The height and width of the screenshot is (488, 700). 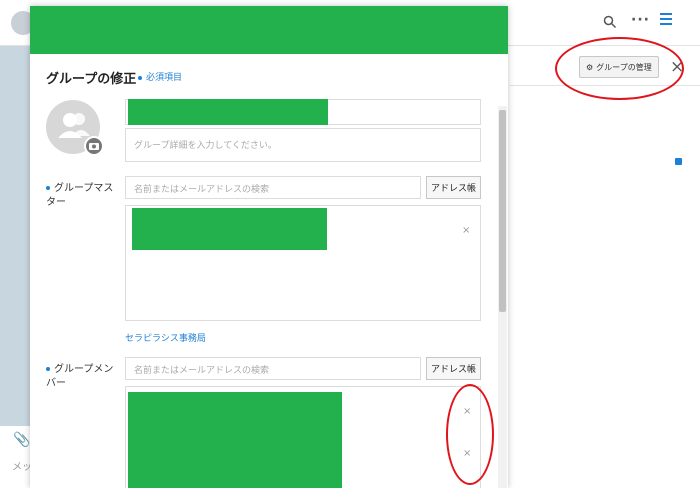 What do you see at coordinates (453, 368) in the screenshot?
I see `member-address-book-button: アドレス帳` at bounding box center [453, 368].